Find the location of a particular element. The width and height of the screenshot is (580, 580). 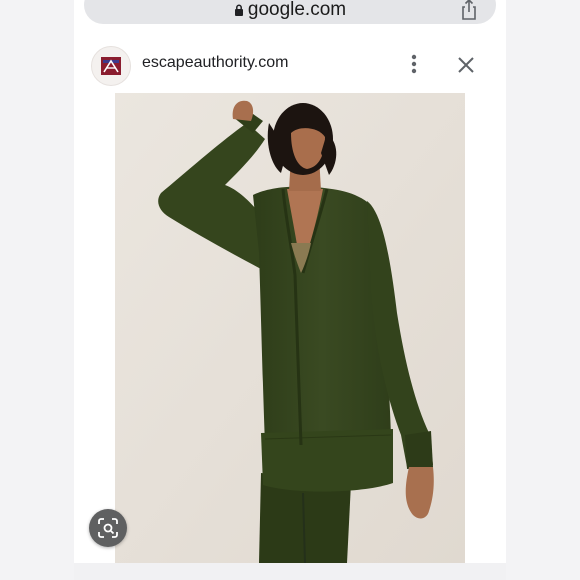

url-bar: google.com is located at coordinates (290, 12).